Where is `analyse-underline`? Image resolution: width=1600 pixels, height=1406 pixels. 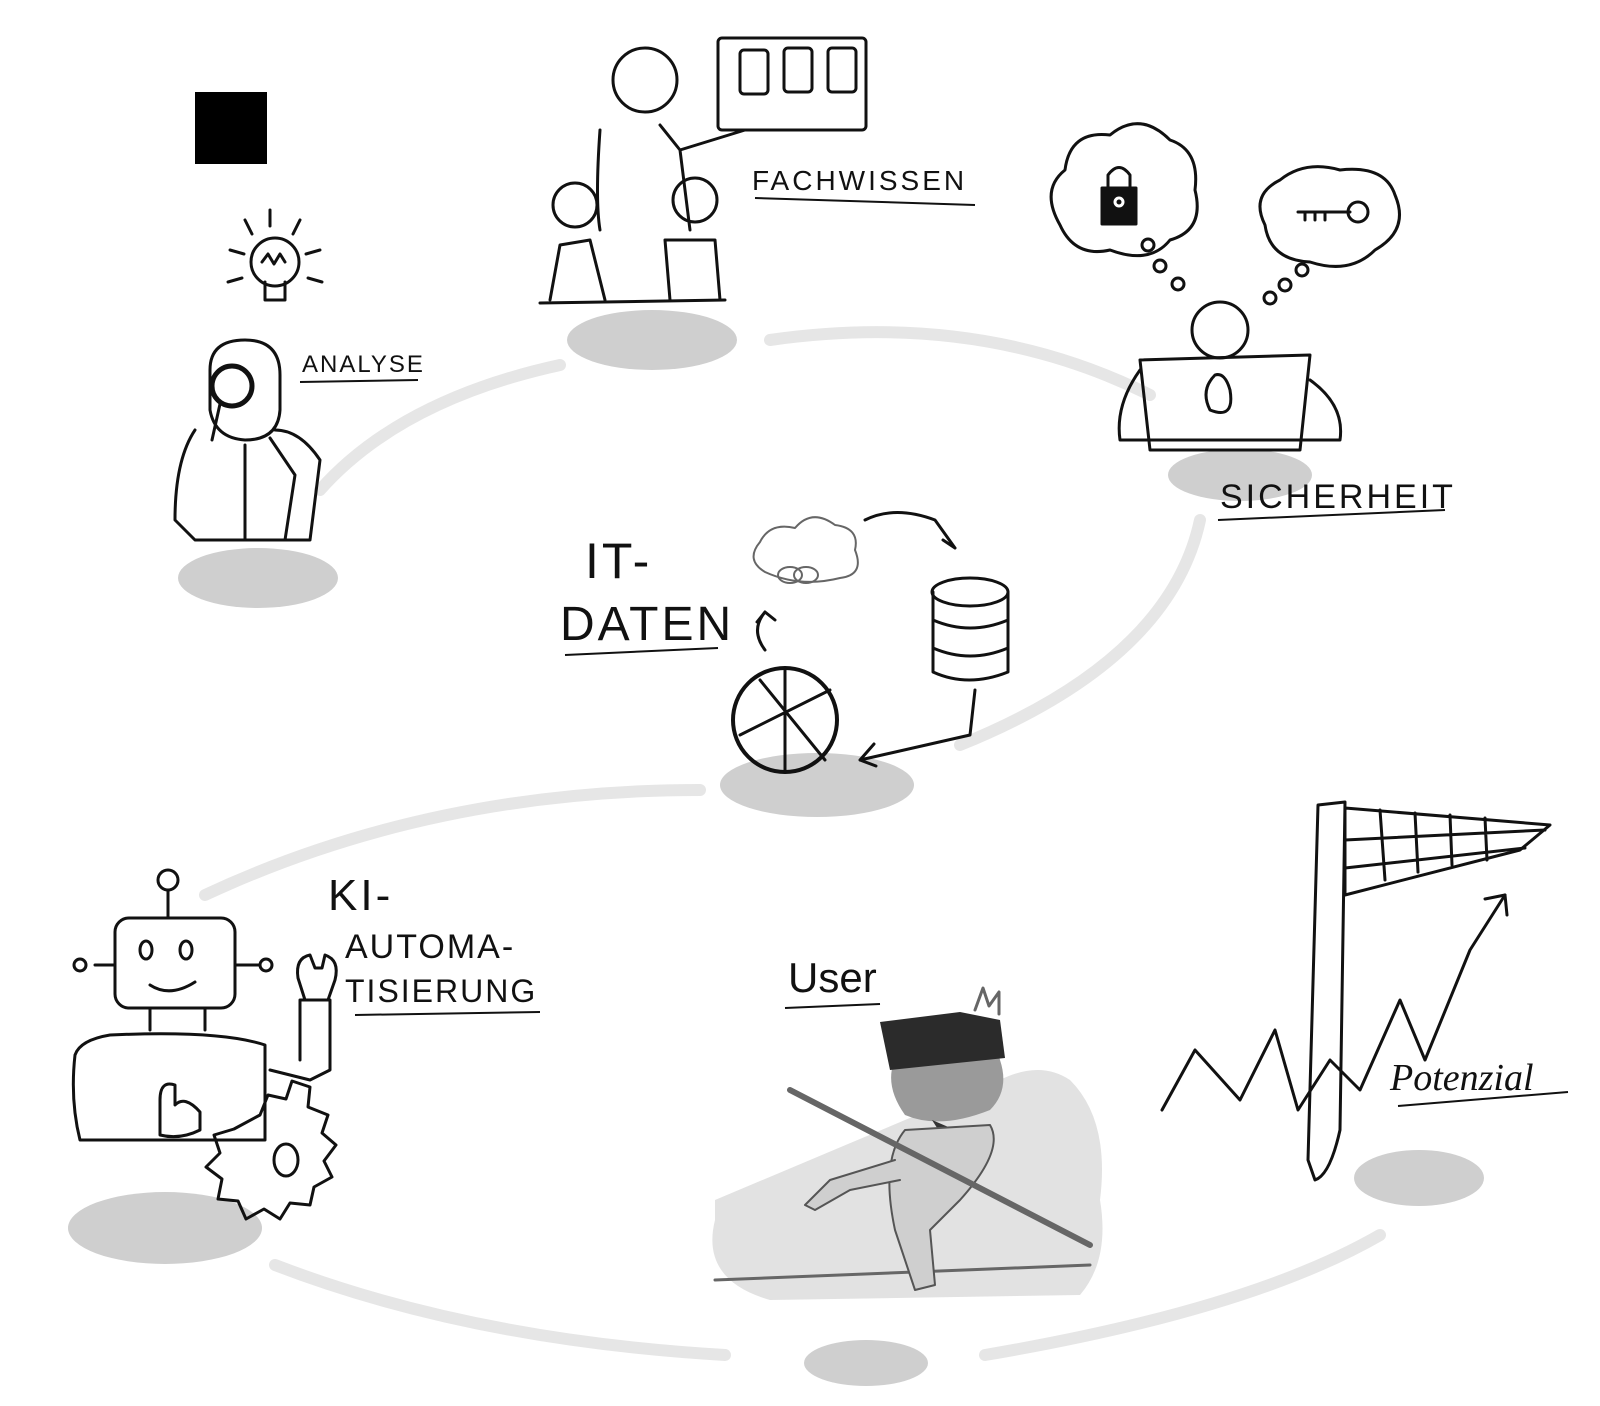
analyse-underline is located at coordinates (359, 381).